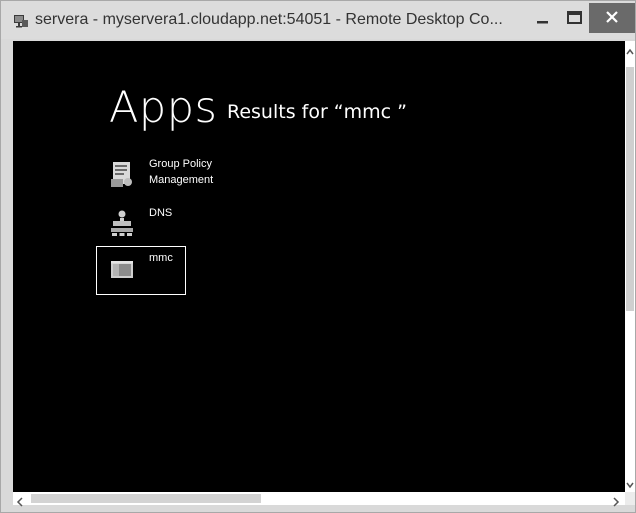 This screenshot has height=513, width=636. I want to click on search-results-label: Results for “mmc ”, so click(317, 112).